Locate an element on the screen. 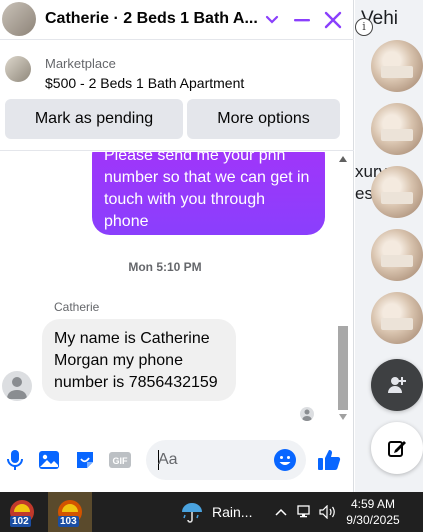 The width and height of the screenshot is (423, 532). listing-description: $500 - 2 Beds 1 Bath Apartment is located at coordinates (144, 83).